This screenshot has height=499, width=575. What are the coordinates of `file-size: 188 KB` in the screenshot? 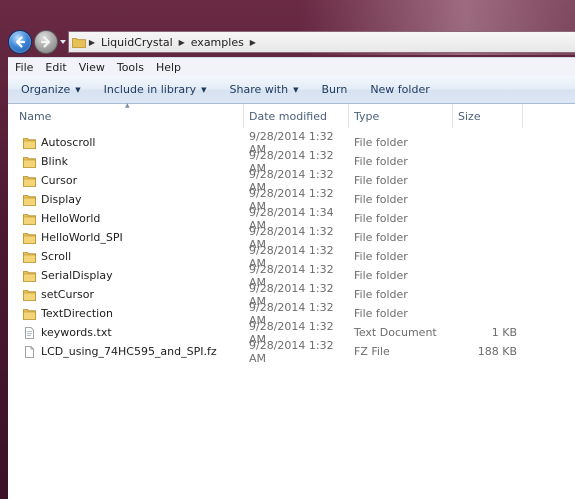 It's located at (497, 351).